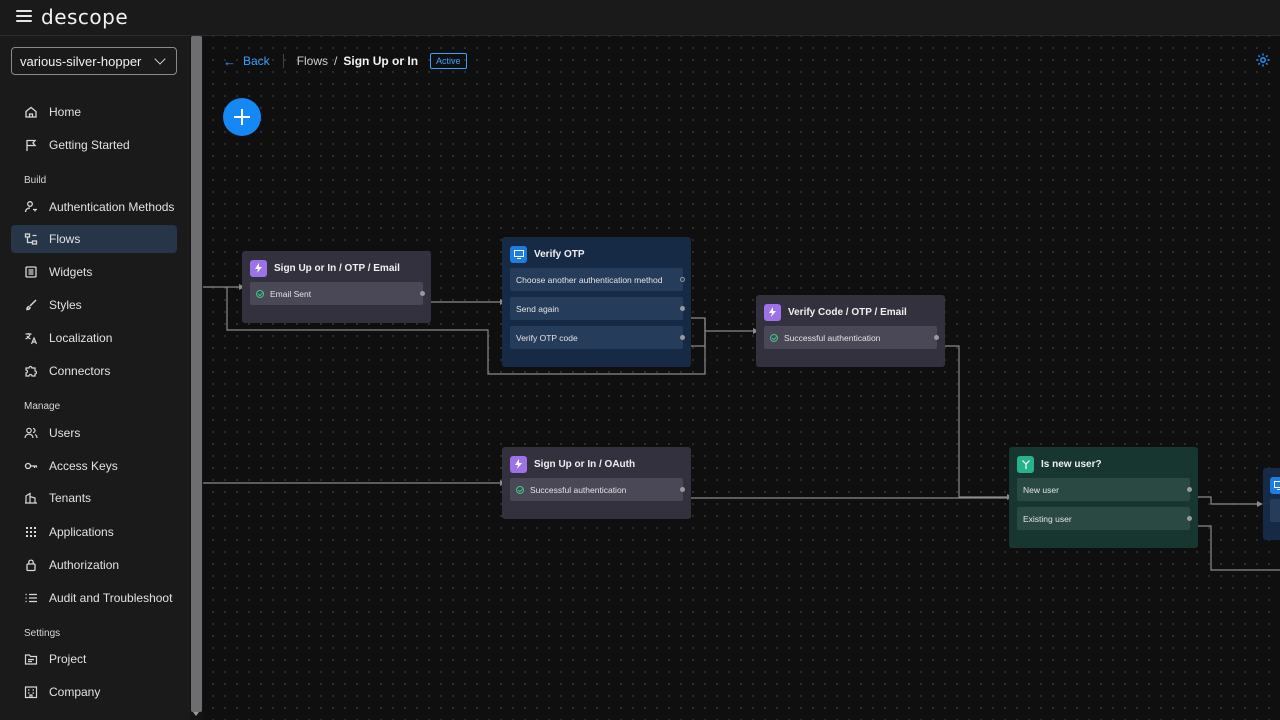  I want to click on node-output-send-again: Send again, so click(597, 308).